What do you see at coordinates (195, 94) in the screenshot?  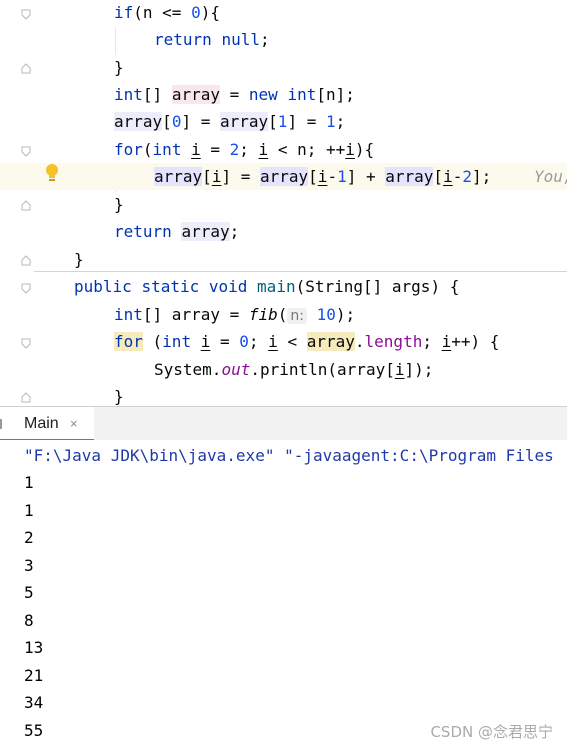 I see `variable-declaration: array` at bounding box center [195, 94].